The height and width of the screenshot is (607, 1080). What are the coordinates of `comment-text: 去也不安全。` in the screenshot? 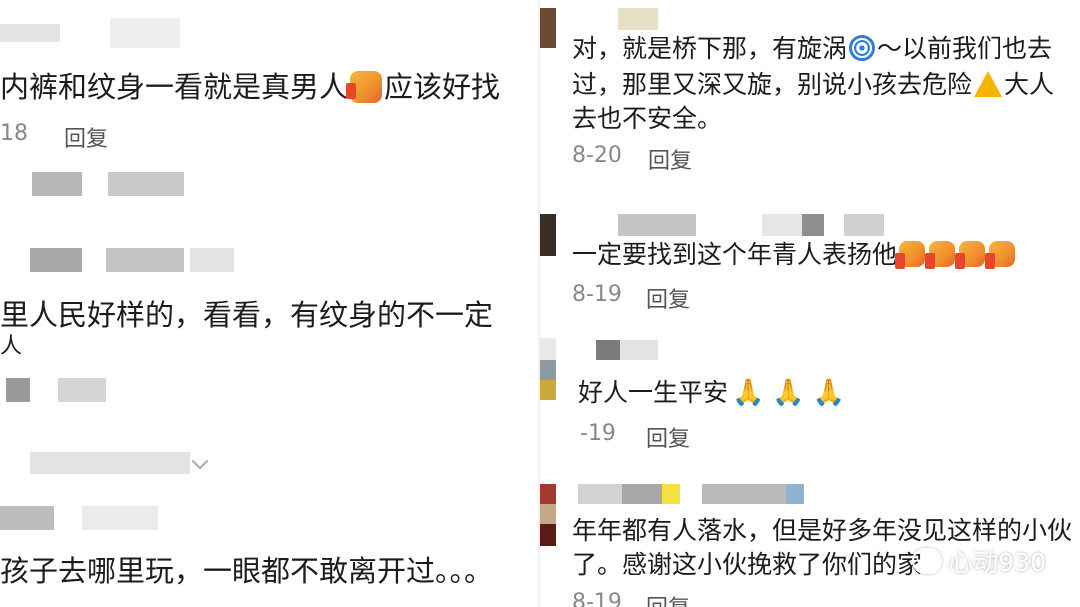 It's located at (647, 118).